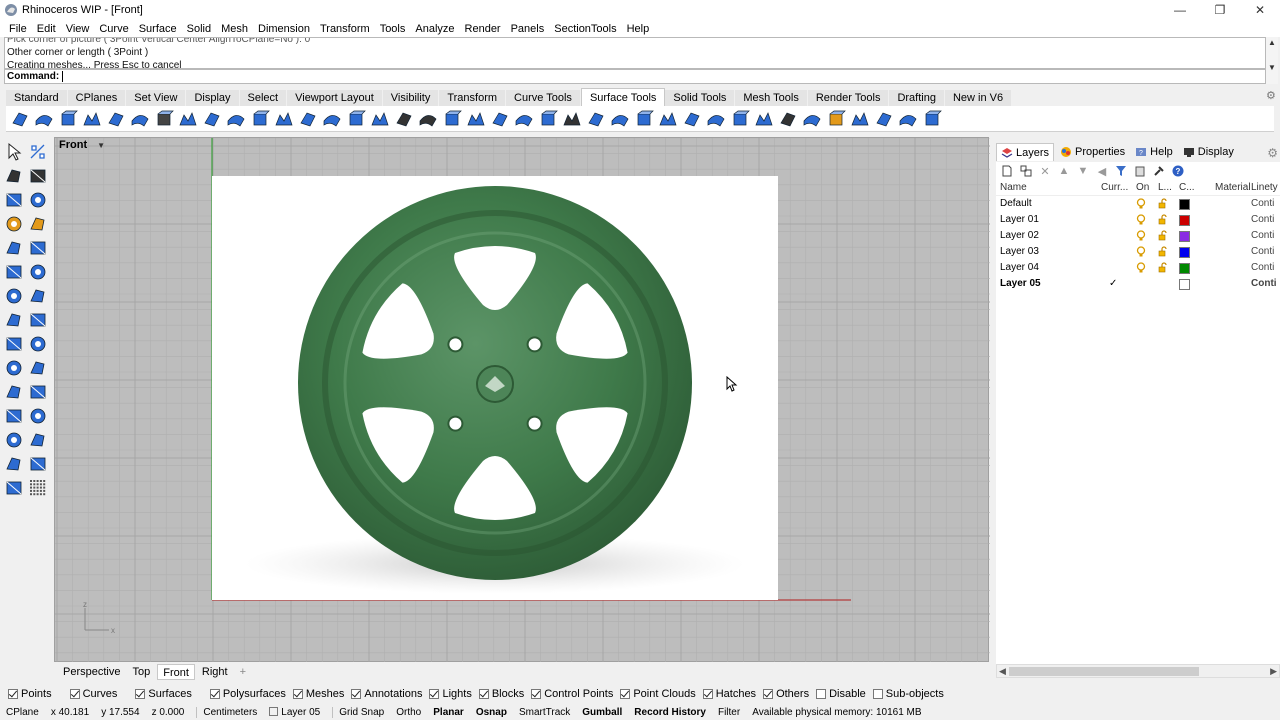 Image resolution: width=1280 pixels, height=720 pixels. I want to click on extrude-along-curve-icon, so click(260, 119).